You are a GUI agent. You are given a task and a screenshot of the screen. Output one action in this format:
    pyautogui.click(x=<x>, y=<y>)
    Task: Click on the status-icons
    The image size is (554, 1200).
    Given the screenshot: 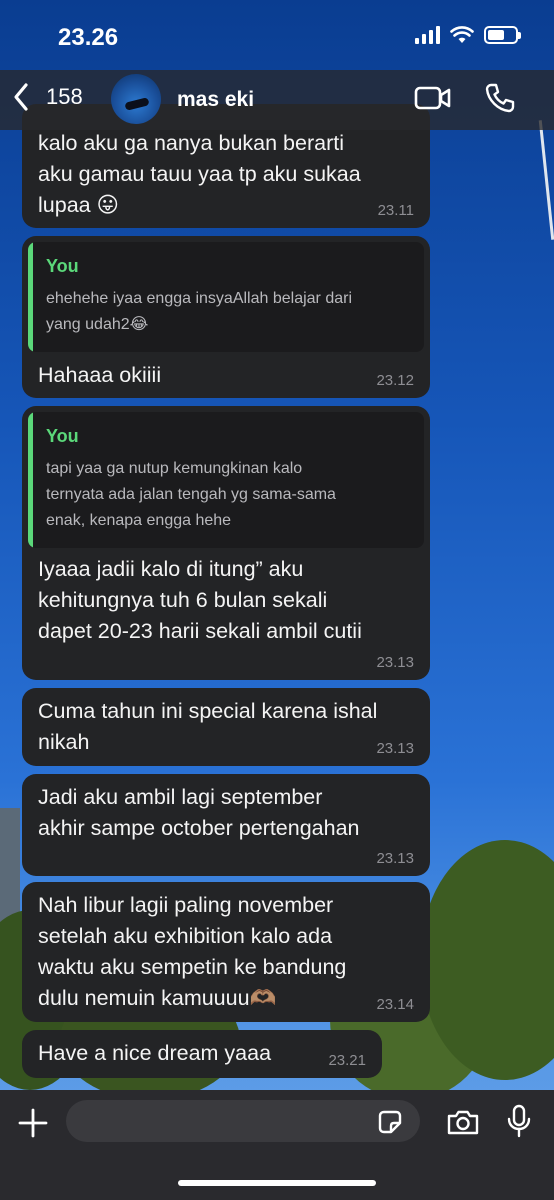 What is the action you would take?
    pyautogui.click(x=468, y=35)
    